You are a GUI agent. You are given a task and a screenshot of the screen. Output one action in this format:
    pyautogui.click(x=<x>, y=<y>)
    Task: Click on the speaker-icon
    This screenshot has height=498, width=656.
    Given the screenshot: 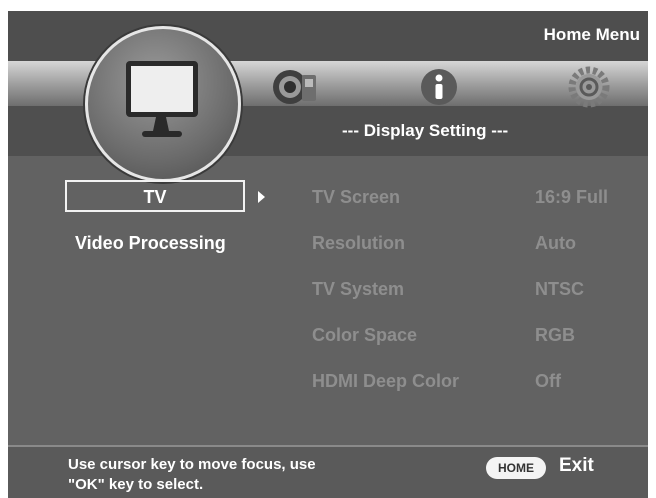 What is the action you would take?
    pyautogui.click(x=295, y=87)
    